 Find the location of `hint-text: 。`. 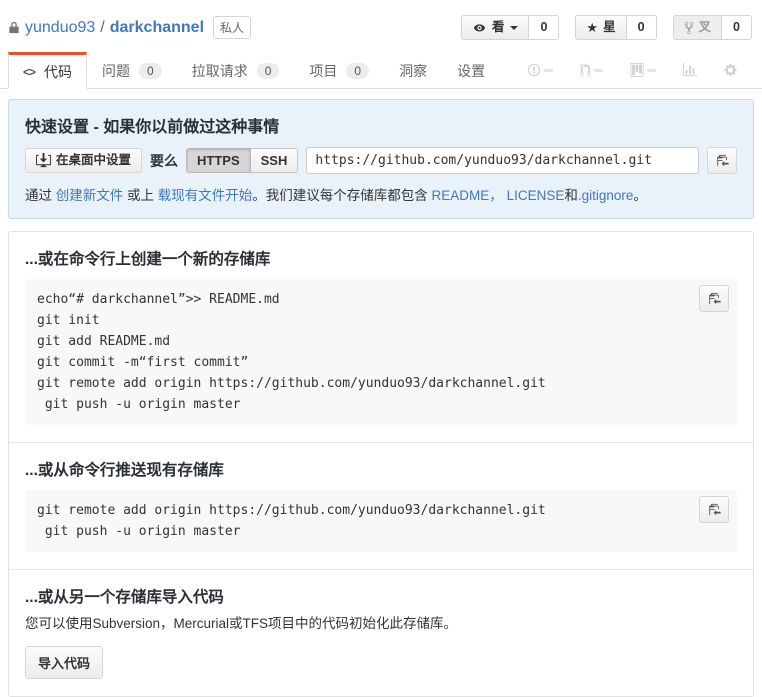

hint-text: 。 is located at coordinates (640, 195).